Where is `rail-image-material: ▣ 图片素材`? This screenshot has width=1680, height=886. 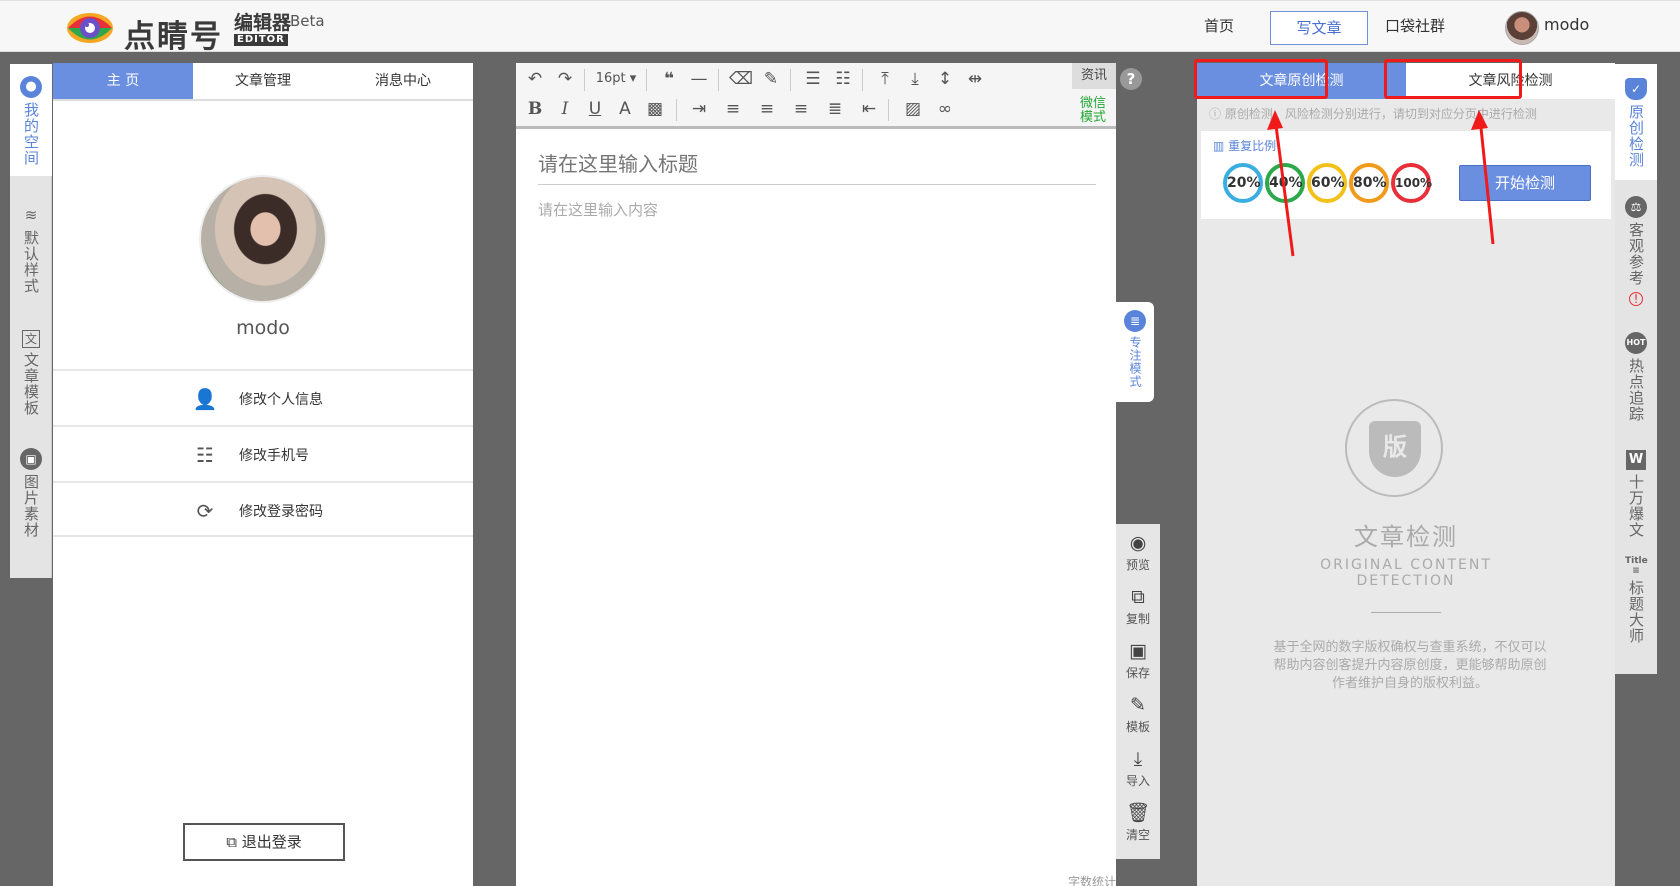
rail-image-material: ▣ 图片素材 is located at coordinates (31, 503).